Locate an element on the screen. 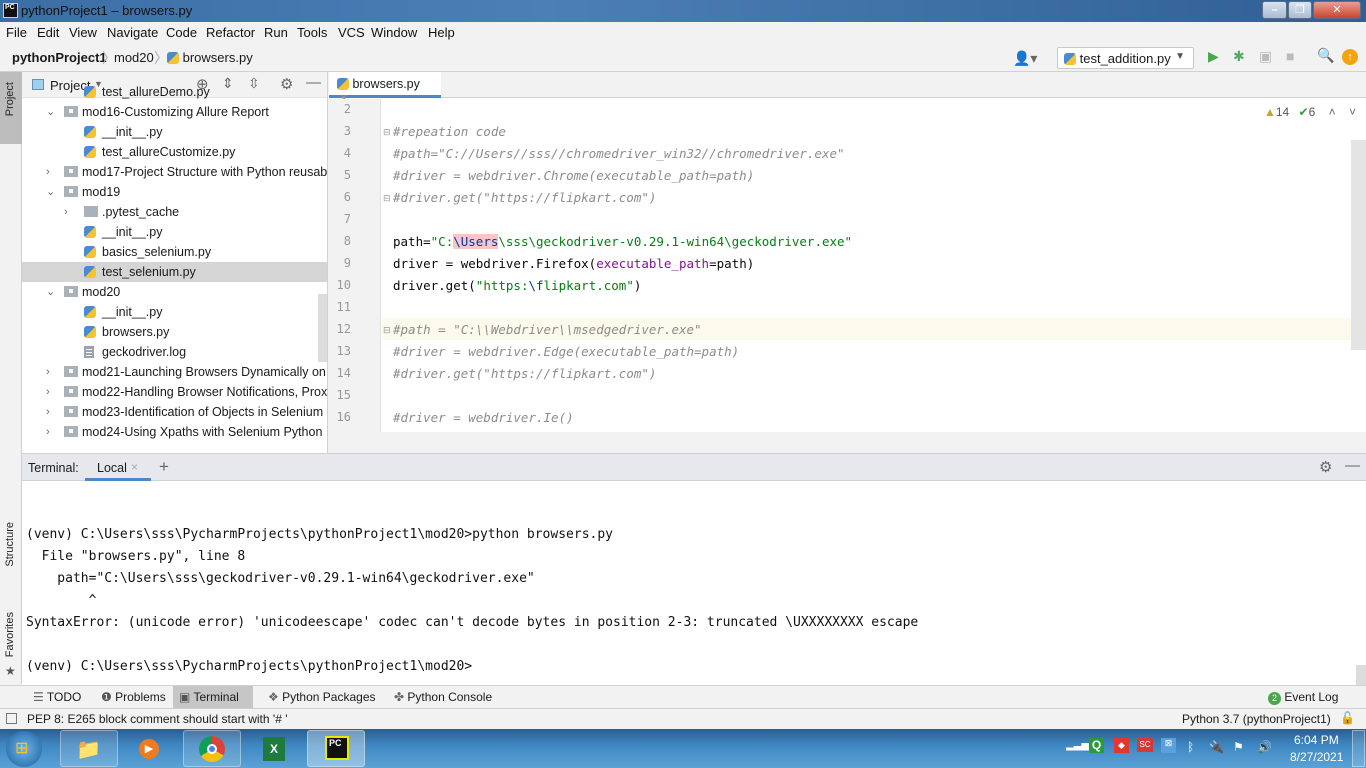  project-tool-tab: Project is located at coordinates (11, 108).